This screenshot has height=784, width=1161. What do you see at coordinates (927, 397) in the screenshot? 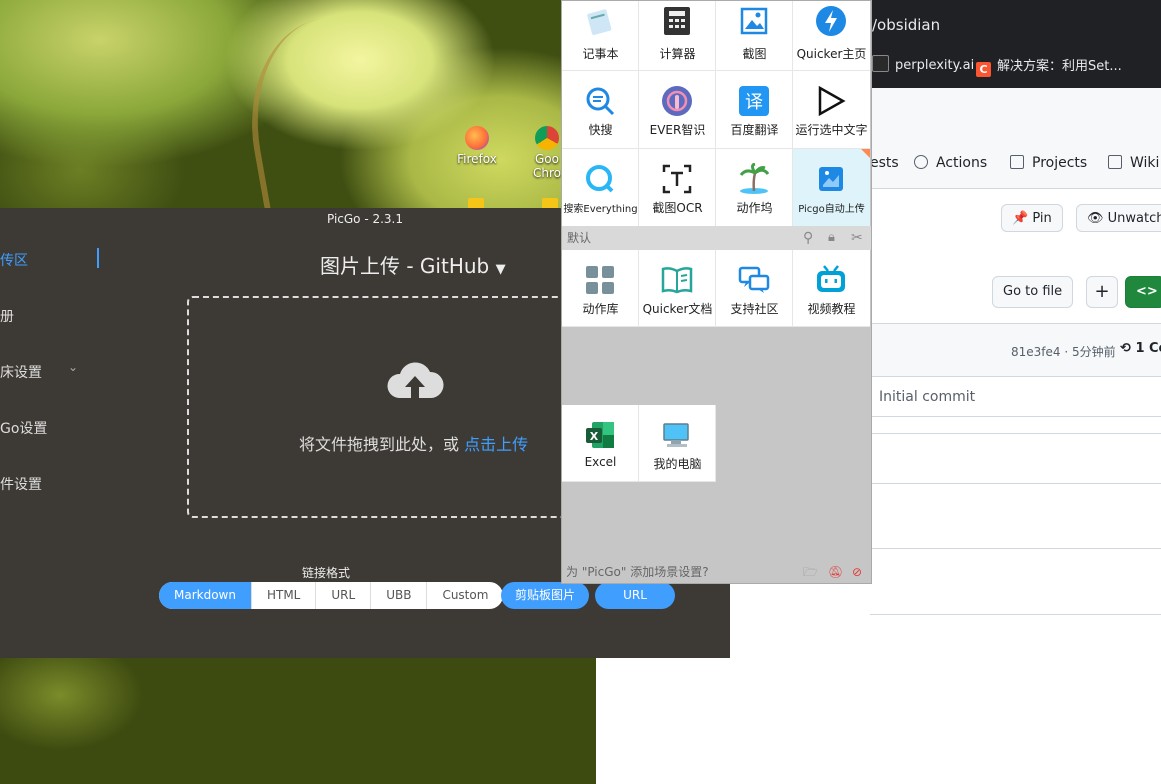
I see `commit-message: Initial commit` at bounding box center [927, 397].